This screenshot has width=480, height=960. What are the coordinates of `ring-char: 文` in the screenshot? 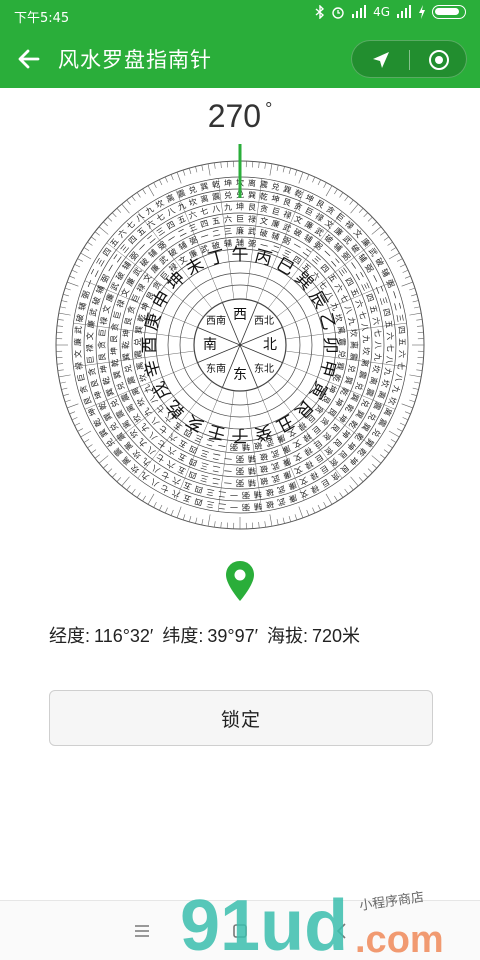 It's located at (90, 336).